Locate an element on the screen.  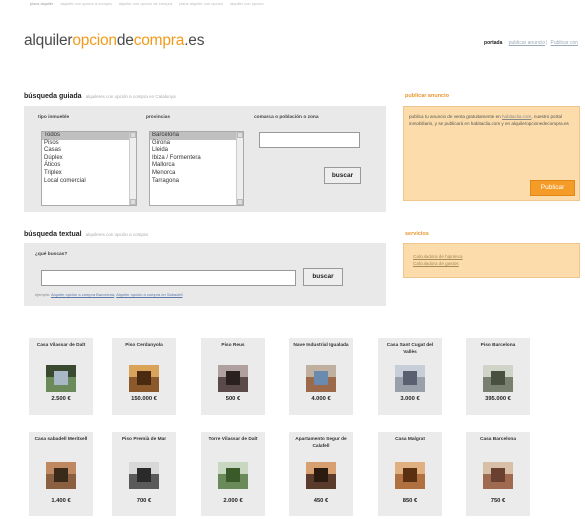
listing-card: Casa Barcelona 750 € is located at coordinates (498, 474).